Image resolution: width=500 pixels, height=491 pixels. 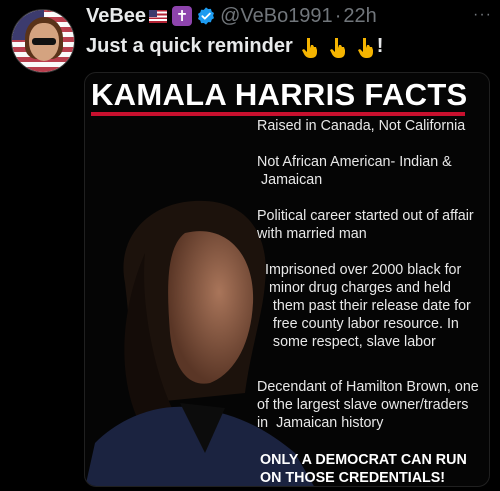 I want to click on display-name: VeBee, so click(x=116, y=16).